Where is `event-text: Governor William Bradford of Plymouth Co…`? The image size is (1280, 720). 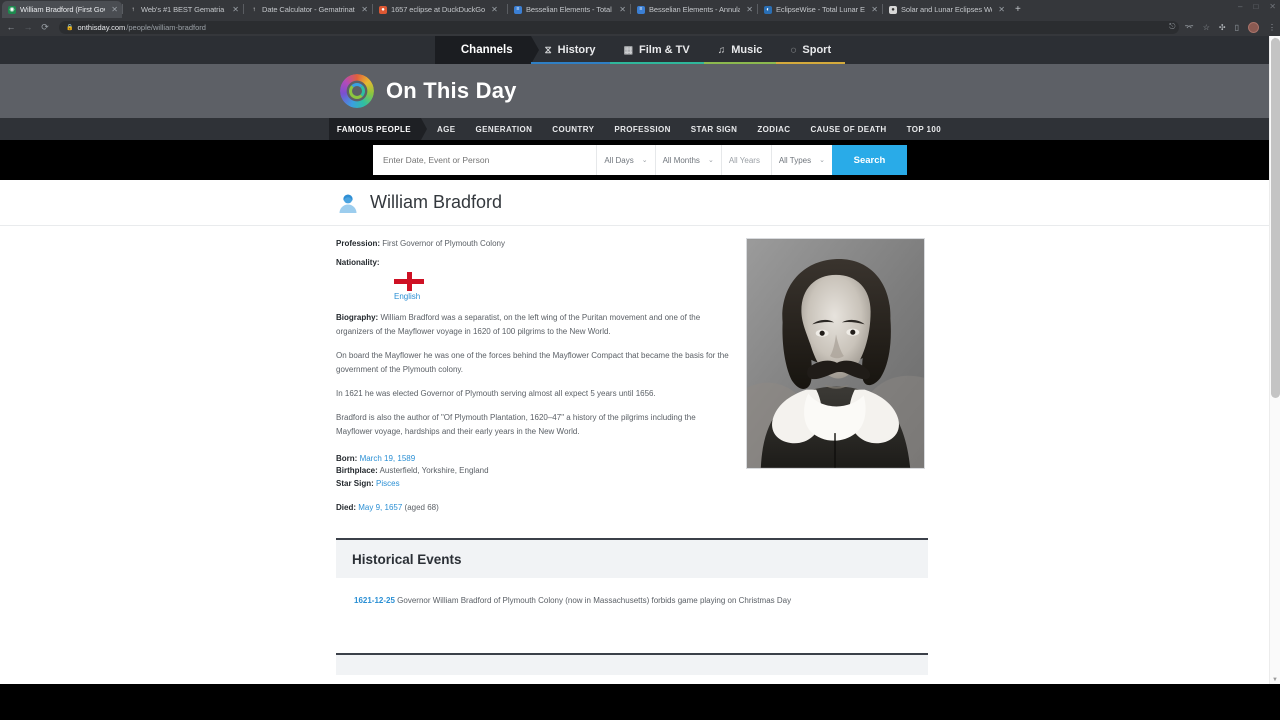 event-text: Governor William Bradford of Plymouth Co… is located at coordinates (594, 601).